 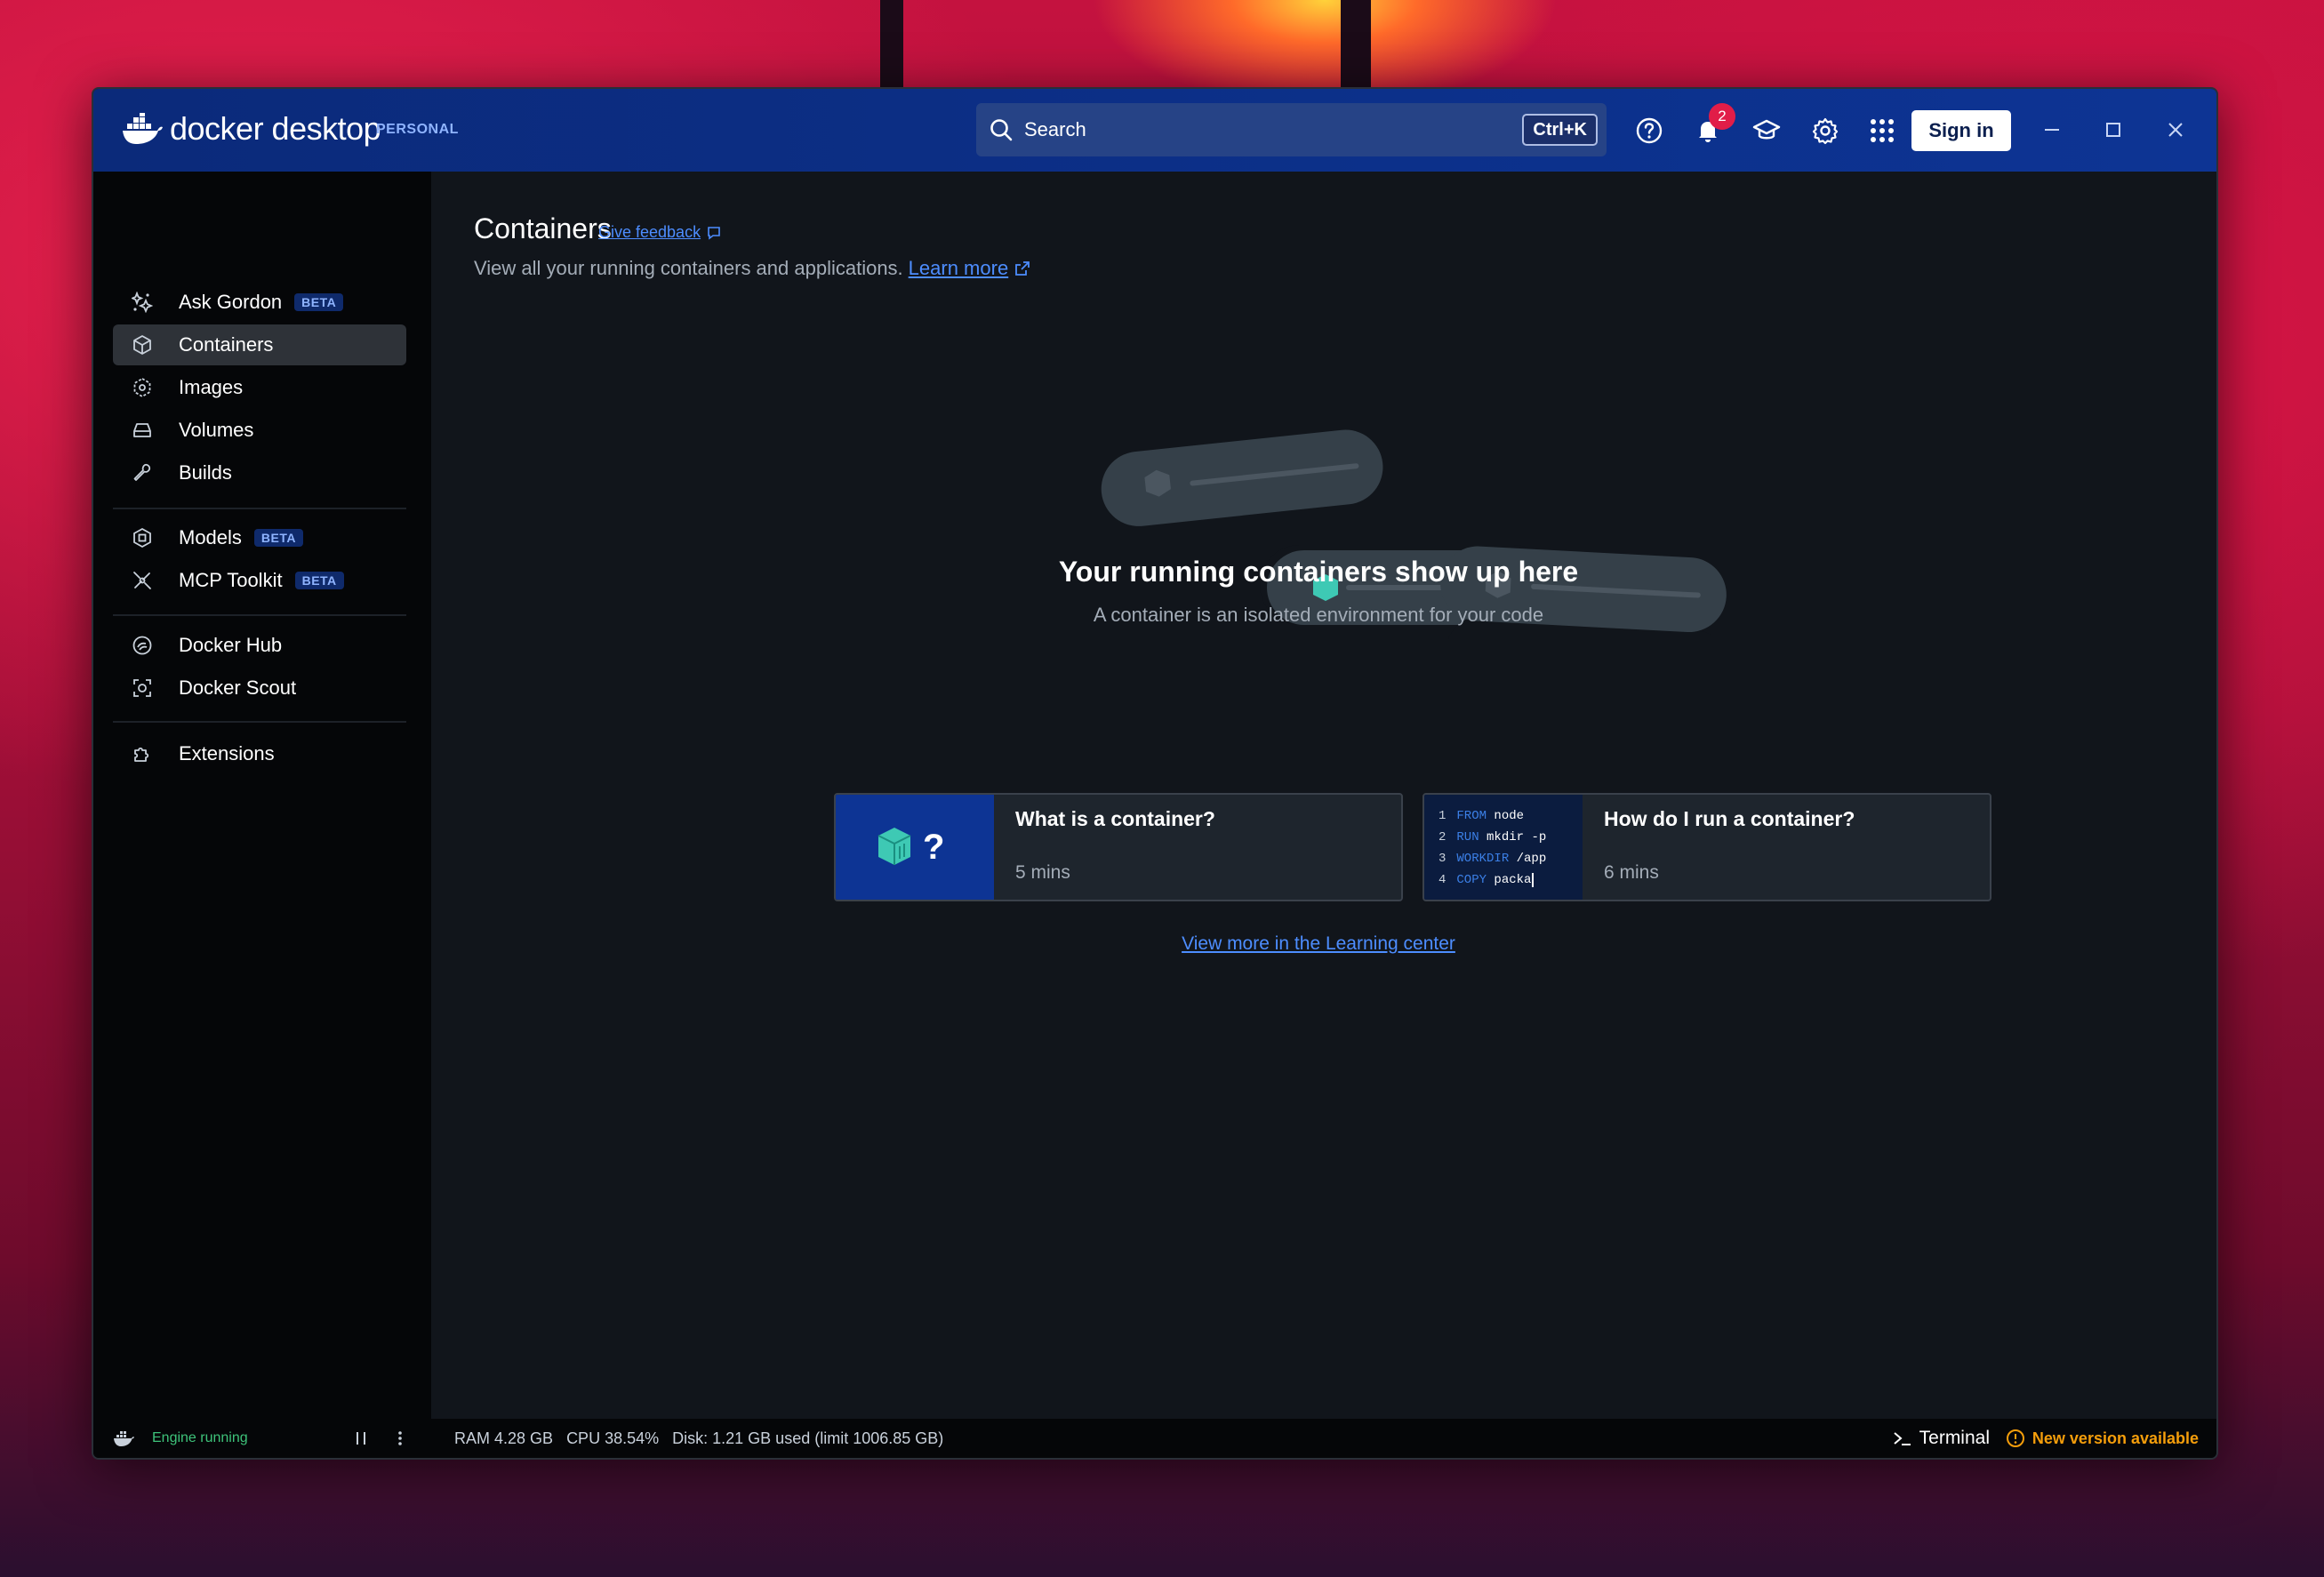 I want to click on close-icon, so click(x=2175, y=130).